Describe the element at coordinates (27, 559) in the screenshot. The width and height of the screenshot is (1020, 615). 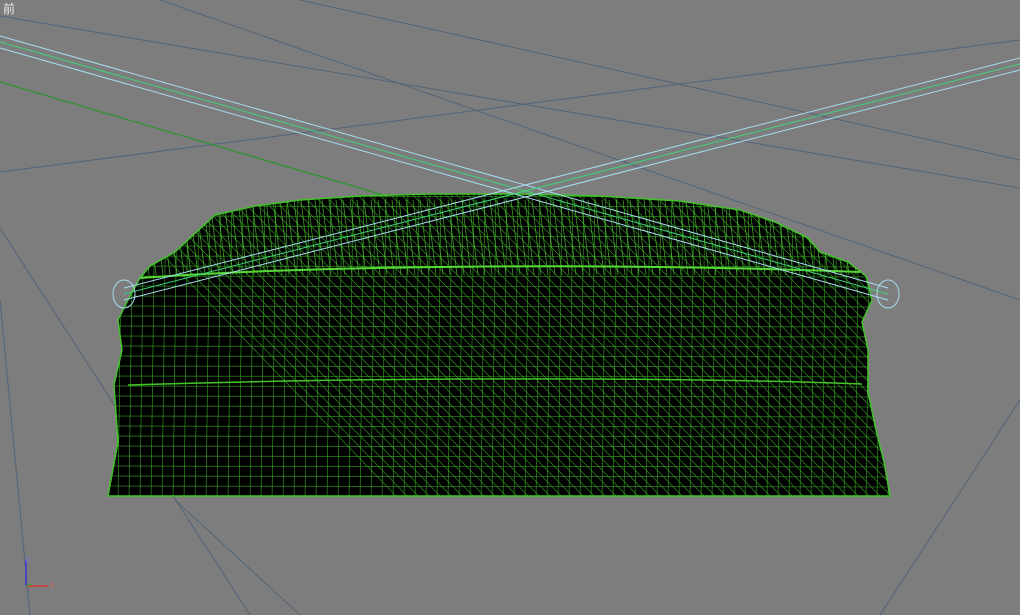
I see `axis-z-label: z` at that location.